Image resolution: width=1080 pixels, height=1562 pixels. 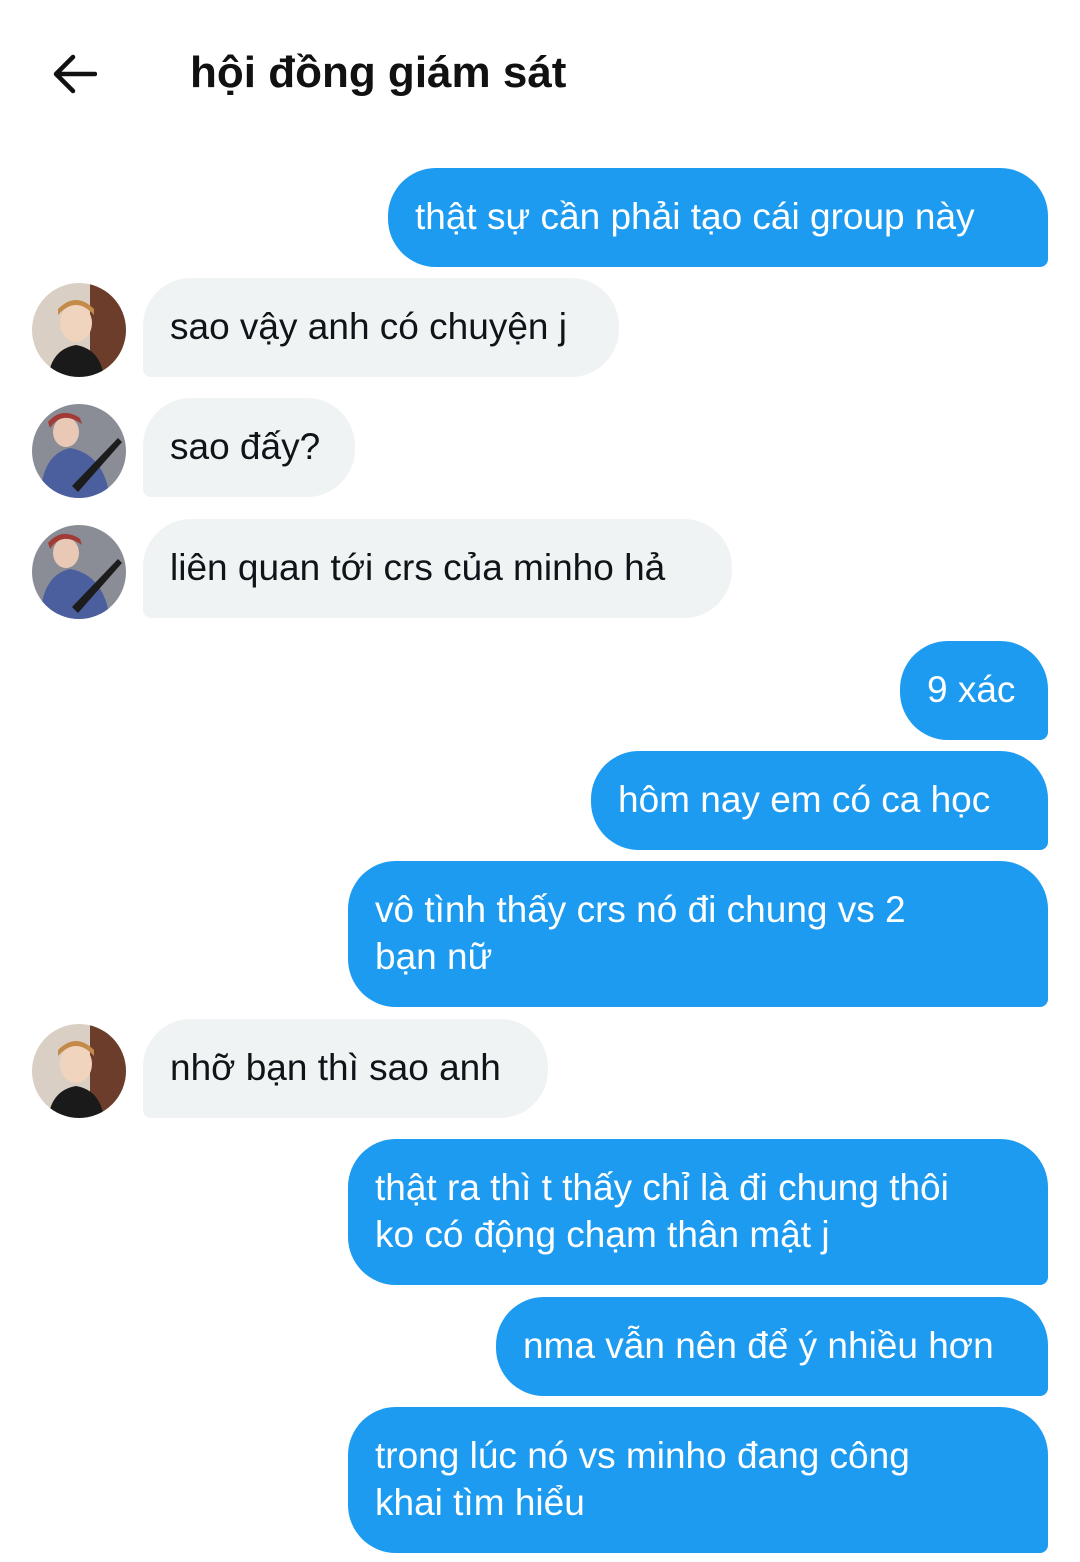 What do you see at coordinates (345, 1068) in the screenshot?
I see `message-bubble-incoming: nhỡ bạn thì sao anh` at bounding box center [345, 1068].